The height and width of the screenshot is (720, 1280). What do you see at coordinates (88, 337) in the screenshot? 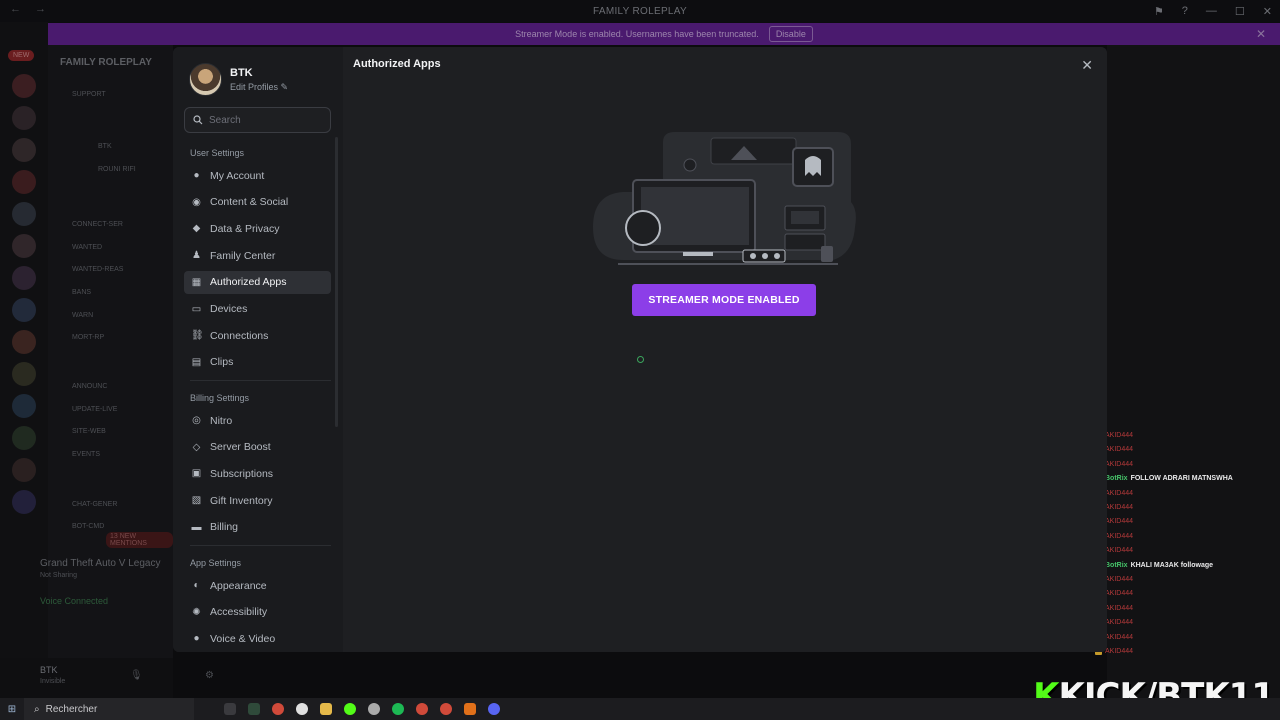
I see `channel-item: MORT-RP` at bounding box center [88, 337].